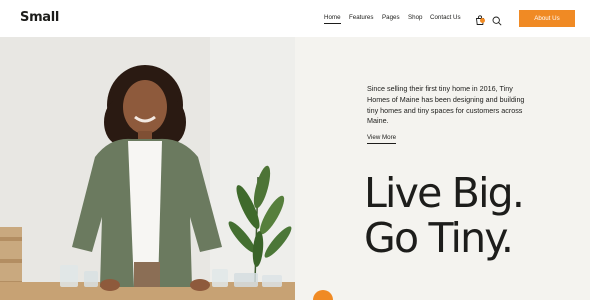 Image resolution: width=590 pixels, height=300 pixels. What do you see at coordinates (444, 193) in the screenshot?
I see `headline-line-1: Live Big.` at bounding box center [444, 193].